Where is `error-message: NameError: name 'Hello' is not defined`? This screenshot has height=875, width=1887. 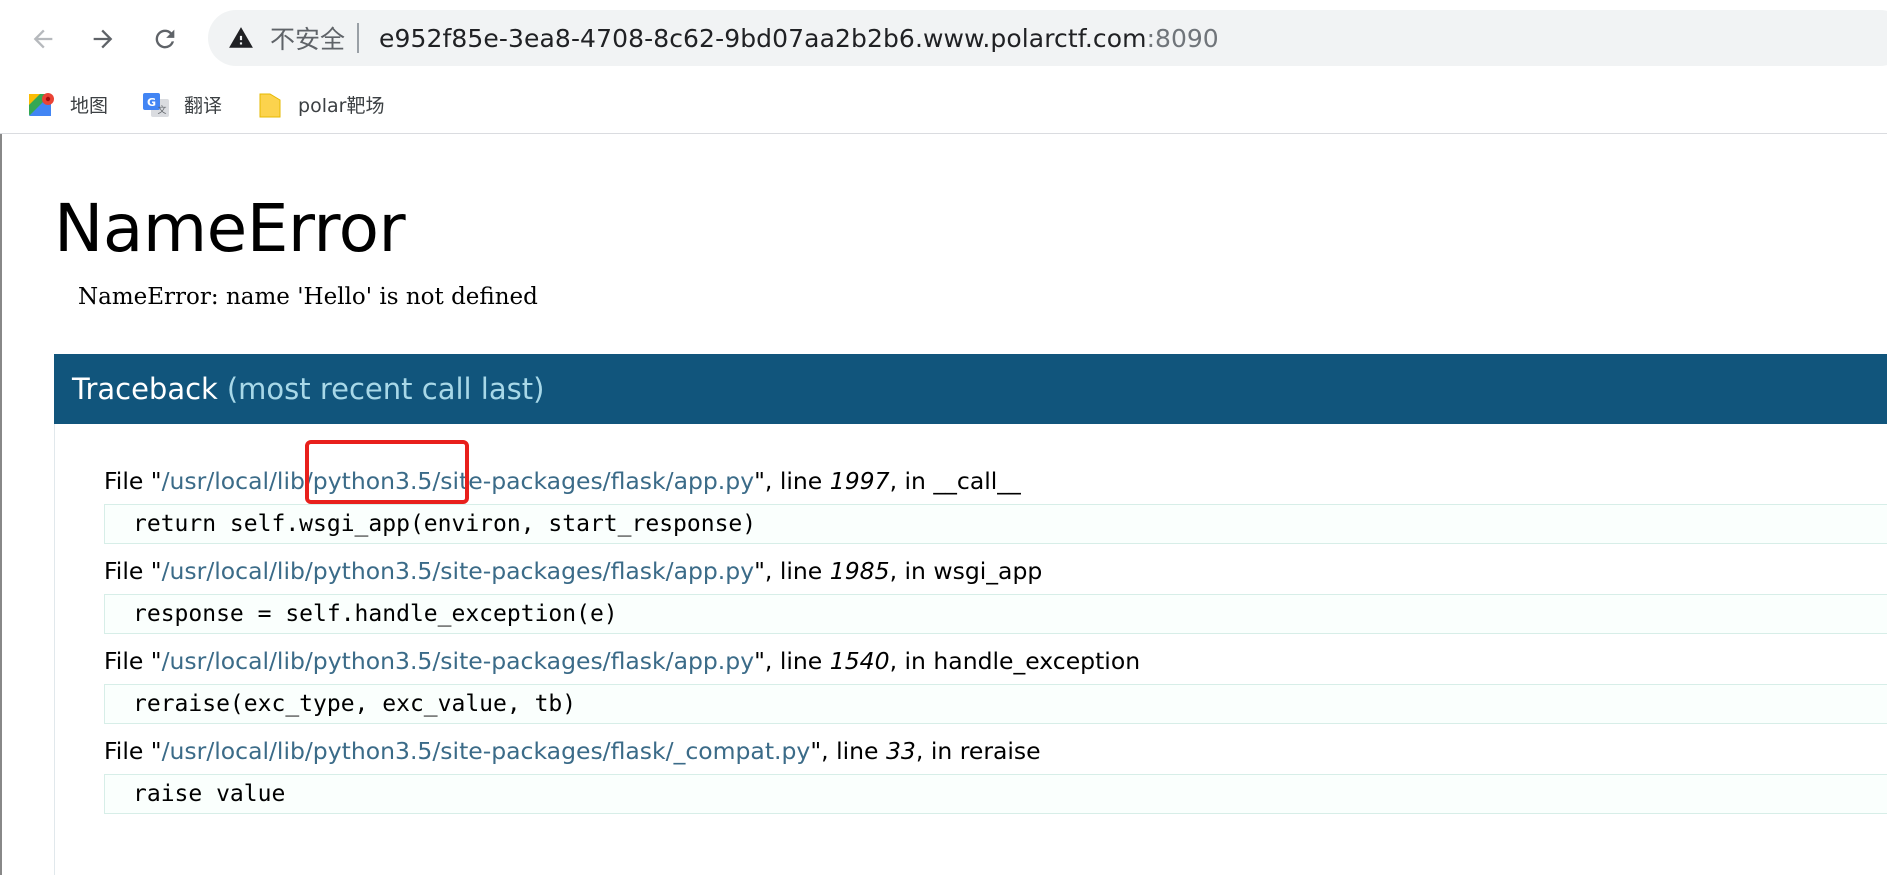 error-message: NameError: name 'Hello' is not defined is located at coordinates (308, 297).